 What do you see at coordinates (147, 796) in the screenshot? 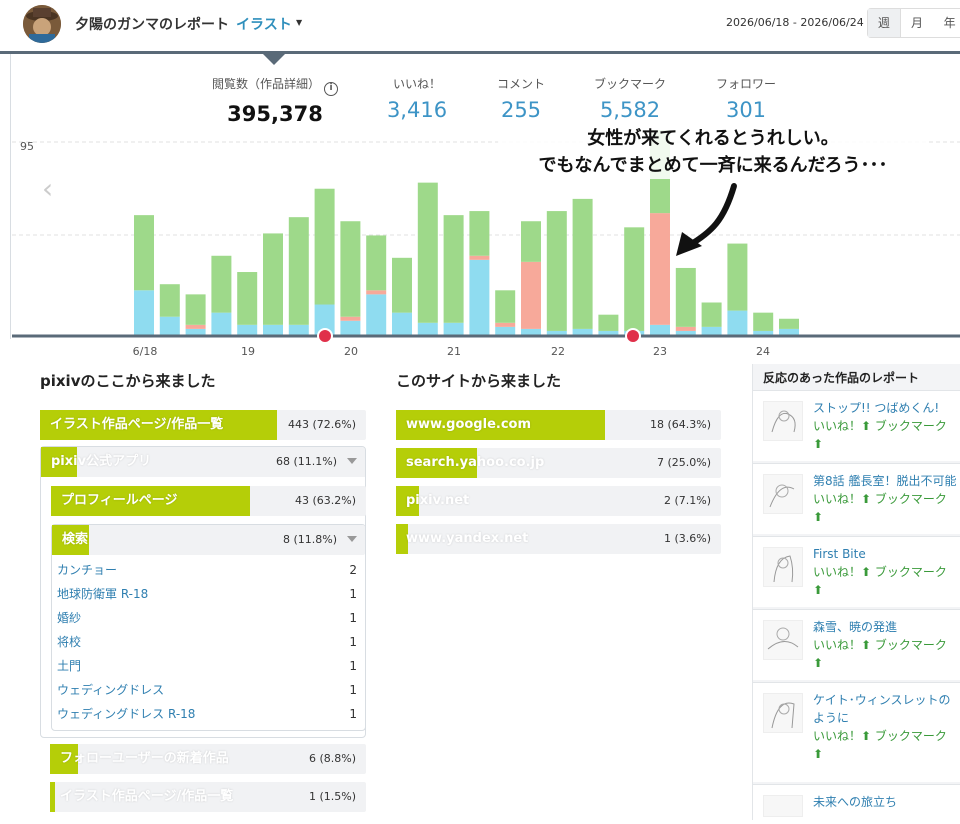
I see `bar-label: イラスト作品ページ/作品一覧` at bounding box center [147, 796].